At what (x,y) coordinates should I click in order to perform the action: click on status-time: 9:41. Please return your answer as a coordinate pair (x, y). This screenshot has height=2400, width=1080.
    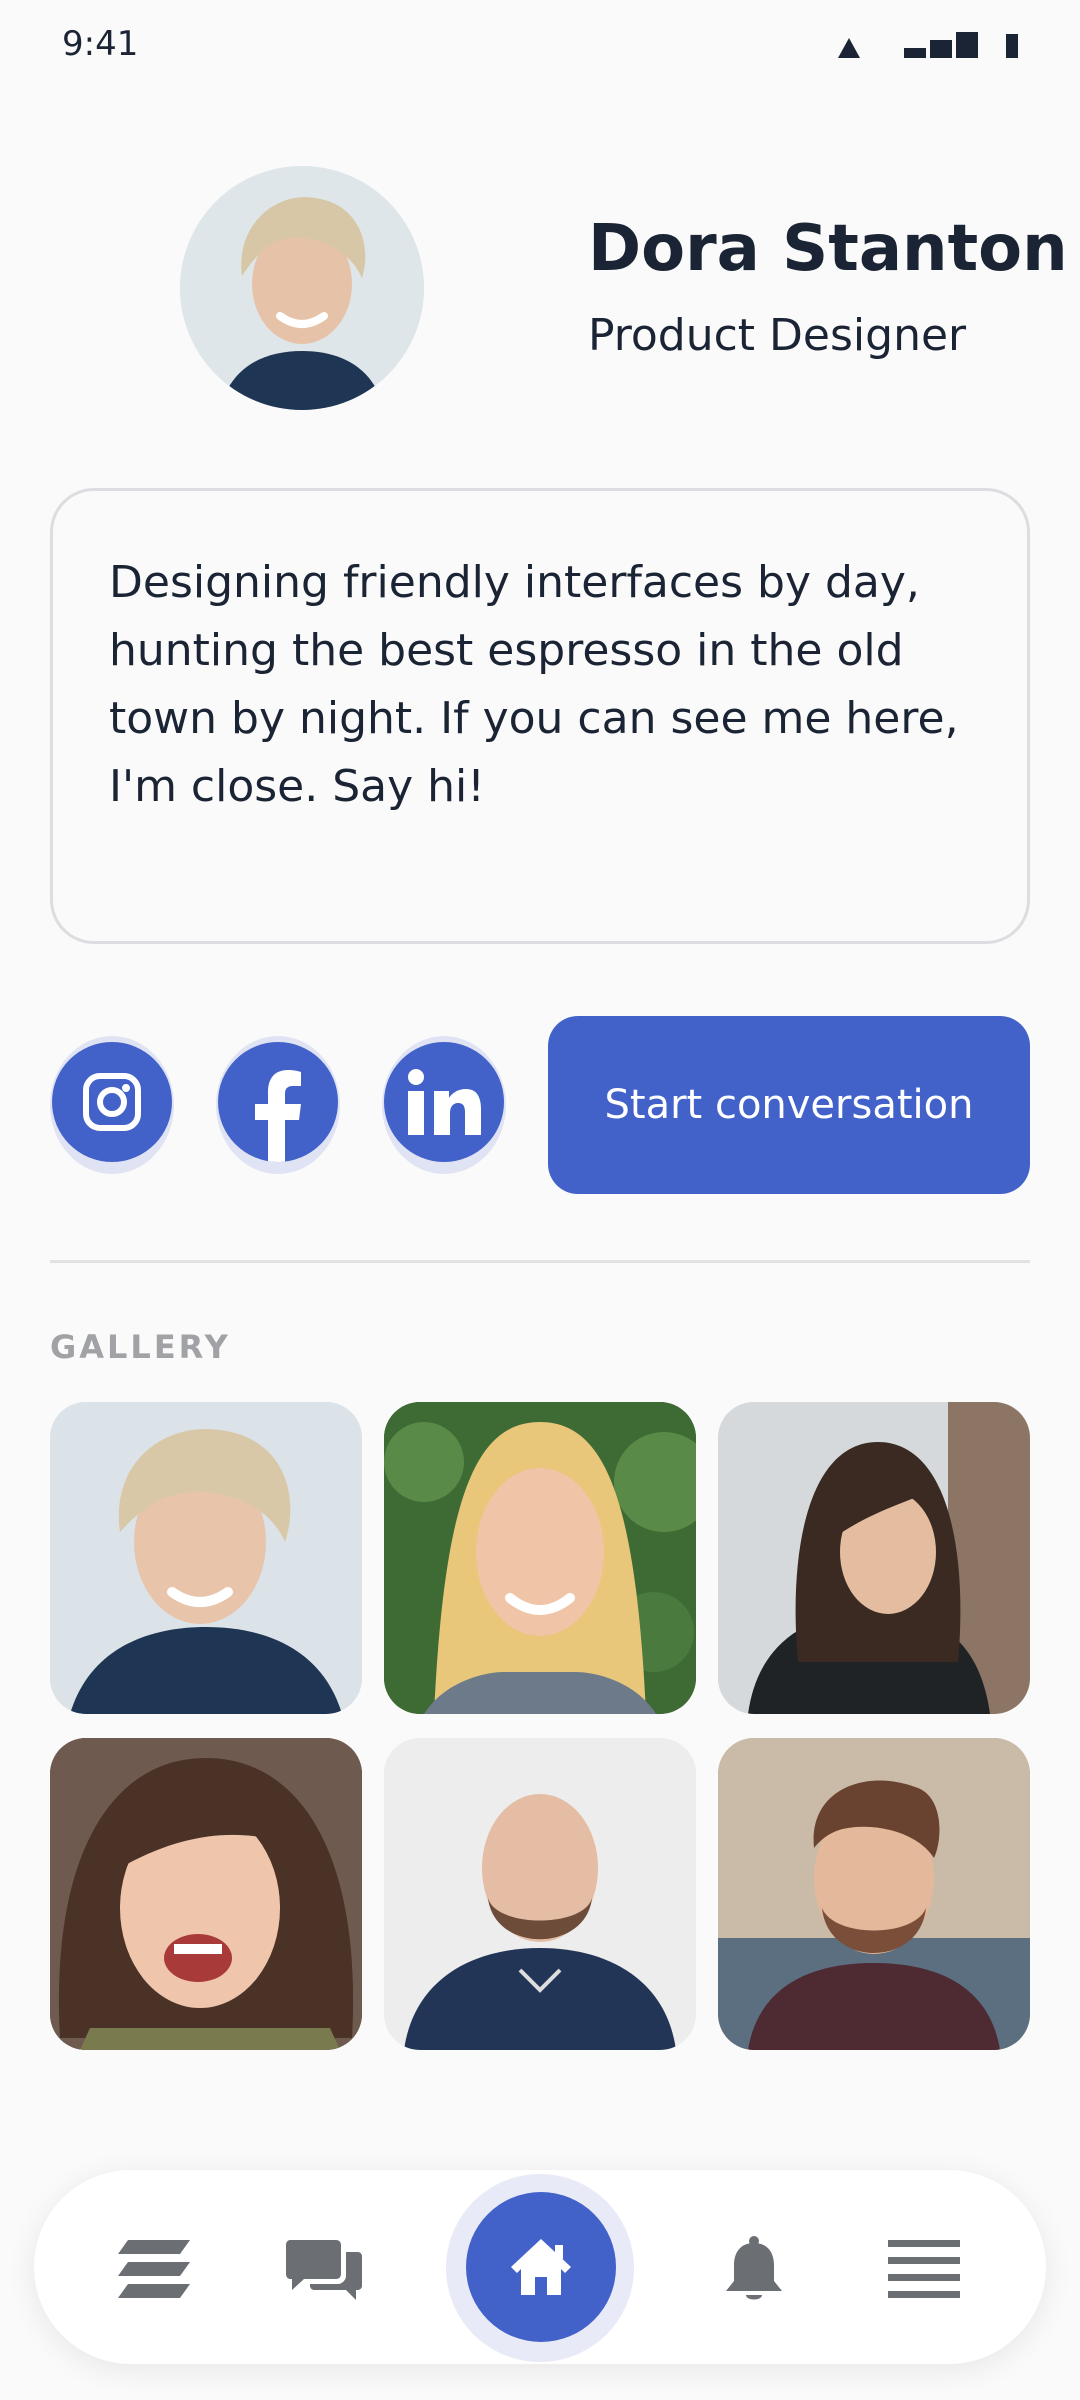
    Looking at the image, I should click on (100, 44).